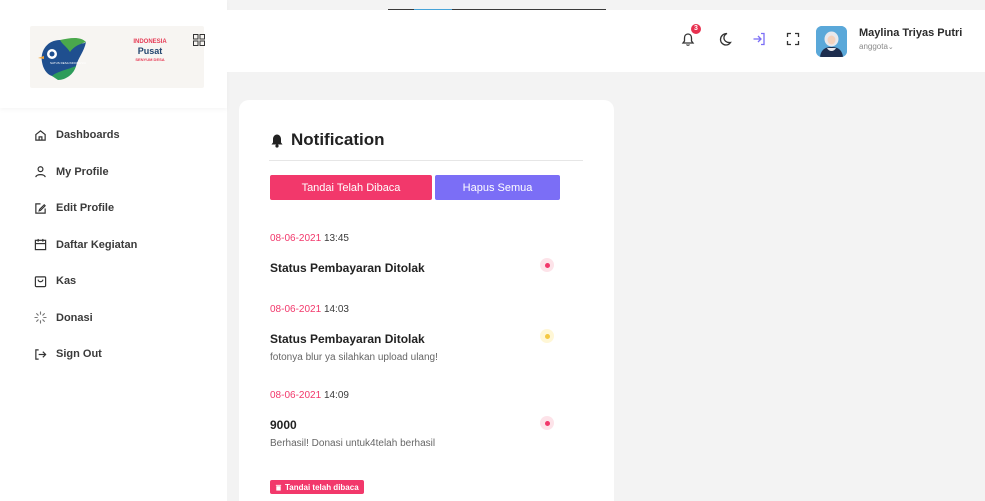 The width and height of the screenshot is (985, 501). What do you see at coordinates (606, 41) in the screenshot?
I see `topbar` at bounding box center [606, 41].